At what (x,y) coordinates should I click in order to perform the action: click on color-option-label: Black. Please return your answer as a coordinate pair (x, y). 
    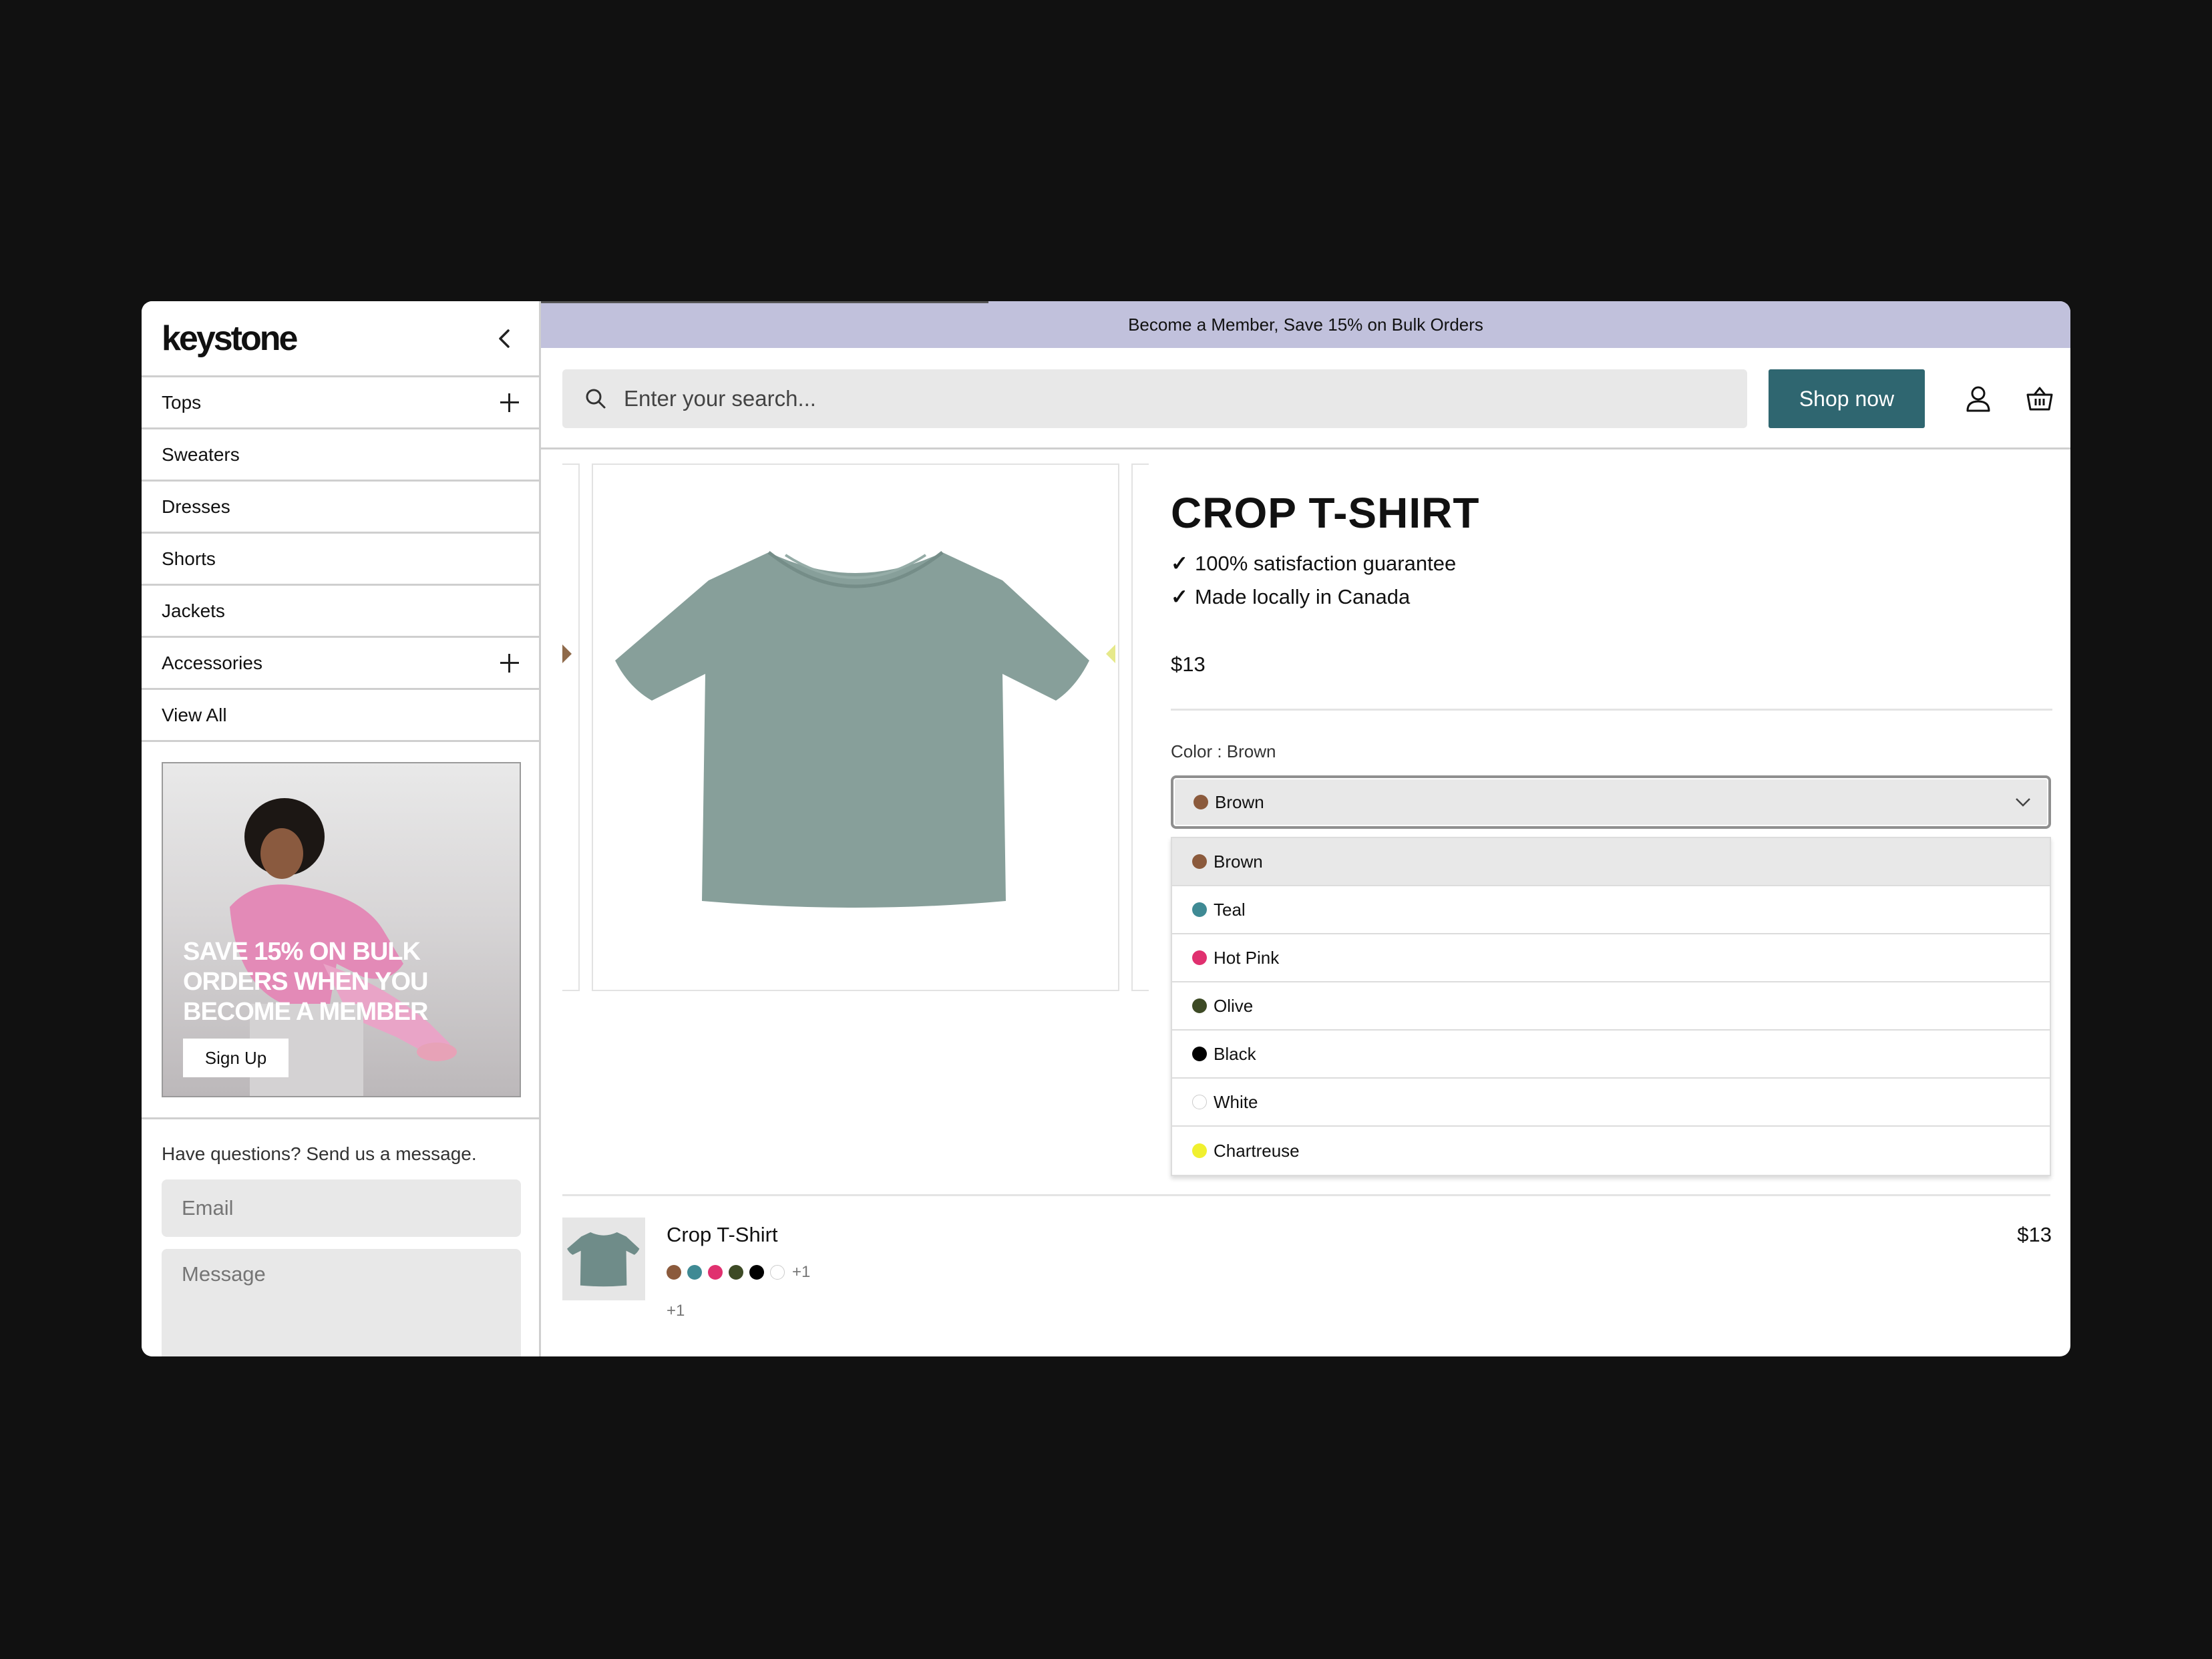
    Looking at the image, I should click on (1235, 1053).